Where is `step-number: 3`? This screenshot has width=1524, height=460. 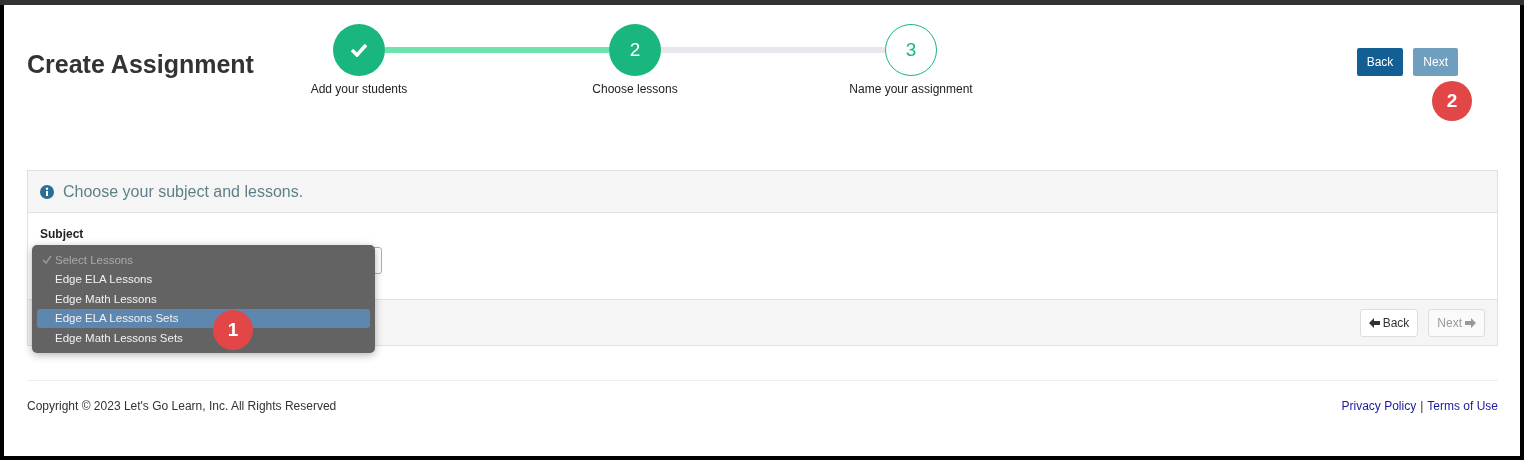
step-number: 3 is located at coordinates (911, 50).